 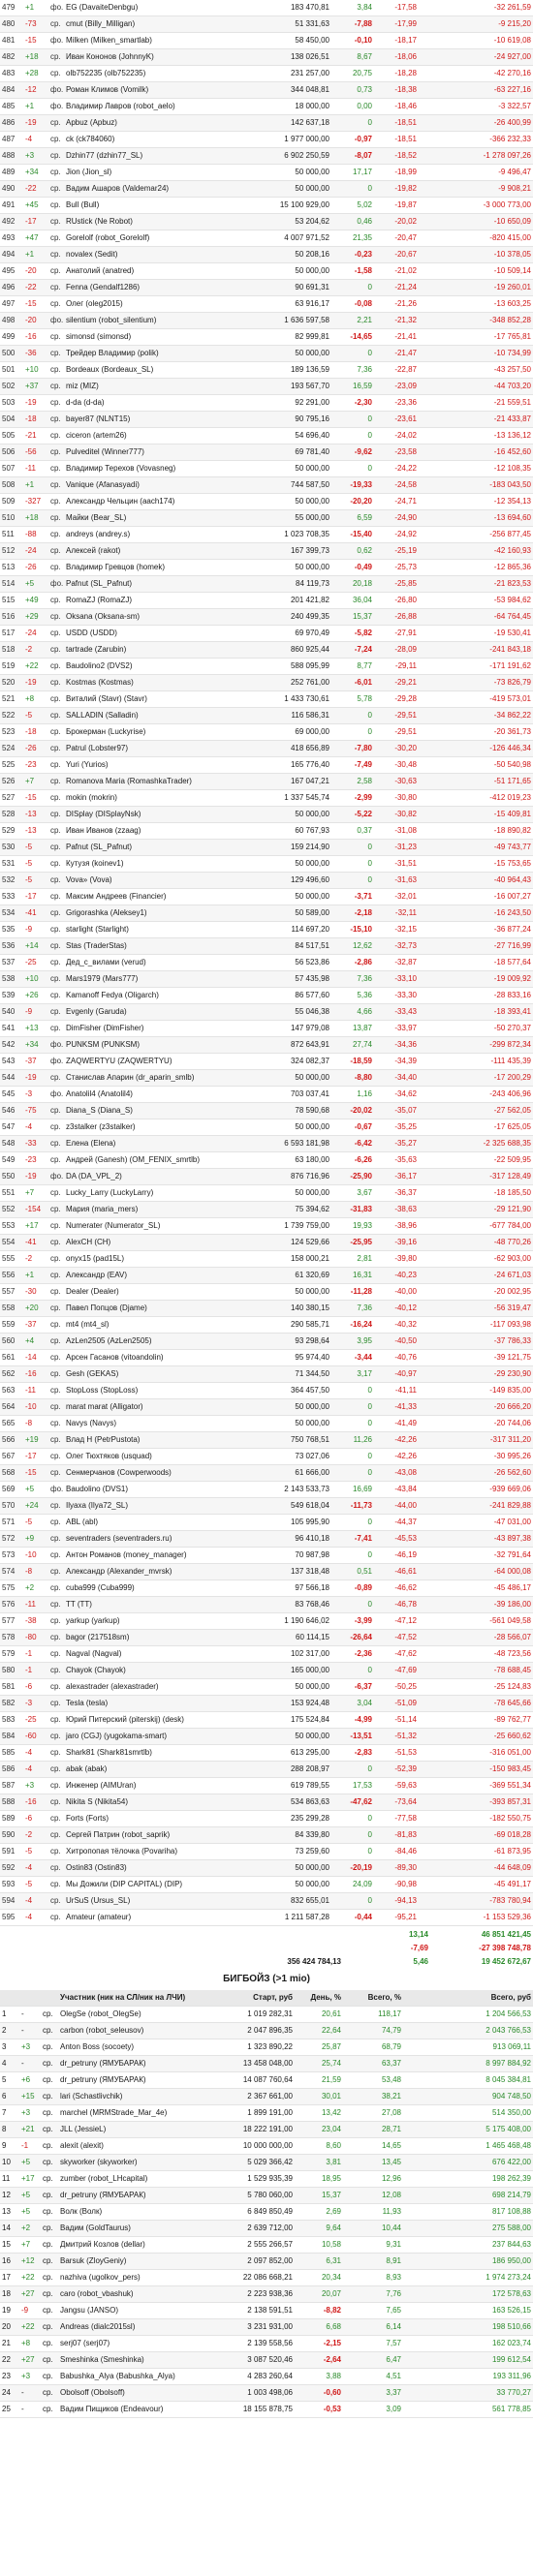 What do you see at coordinates (396, 1242) in the screenshot?
I see `total-pct-cell: -39,16` at bounding box center [396, 1242].